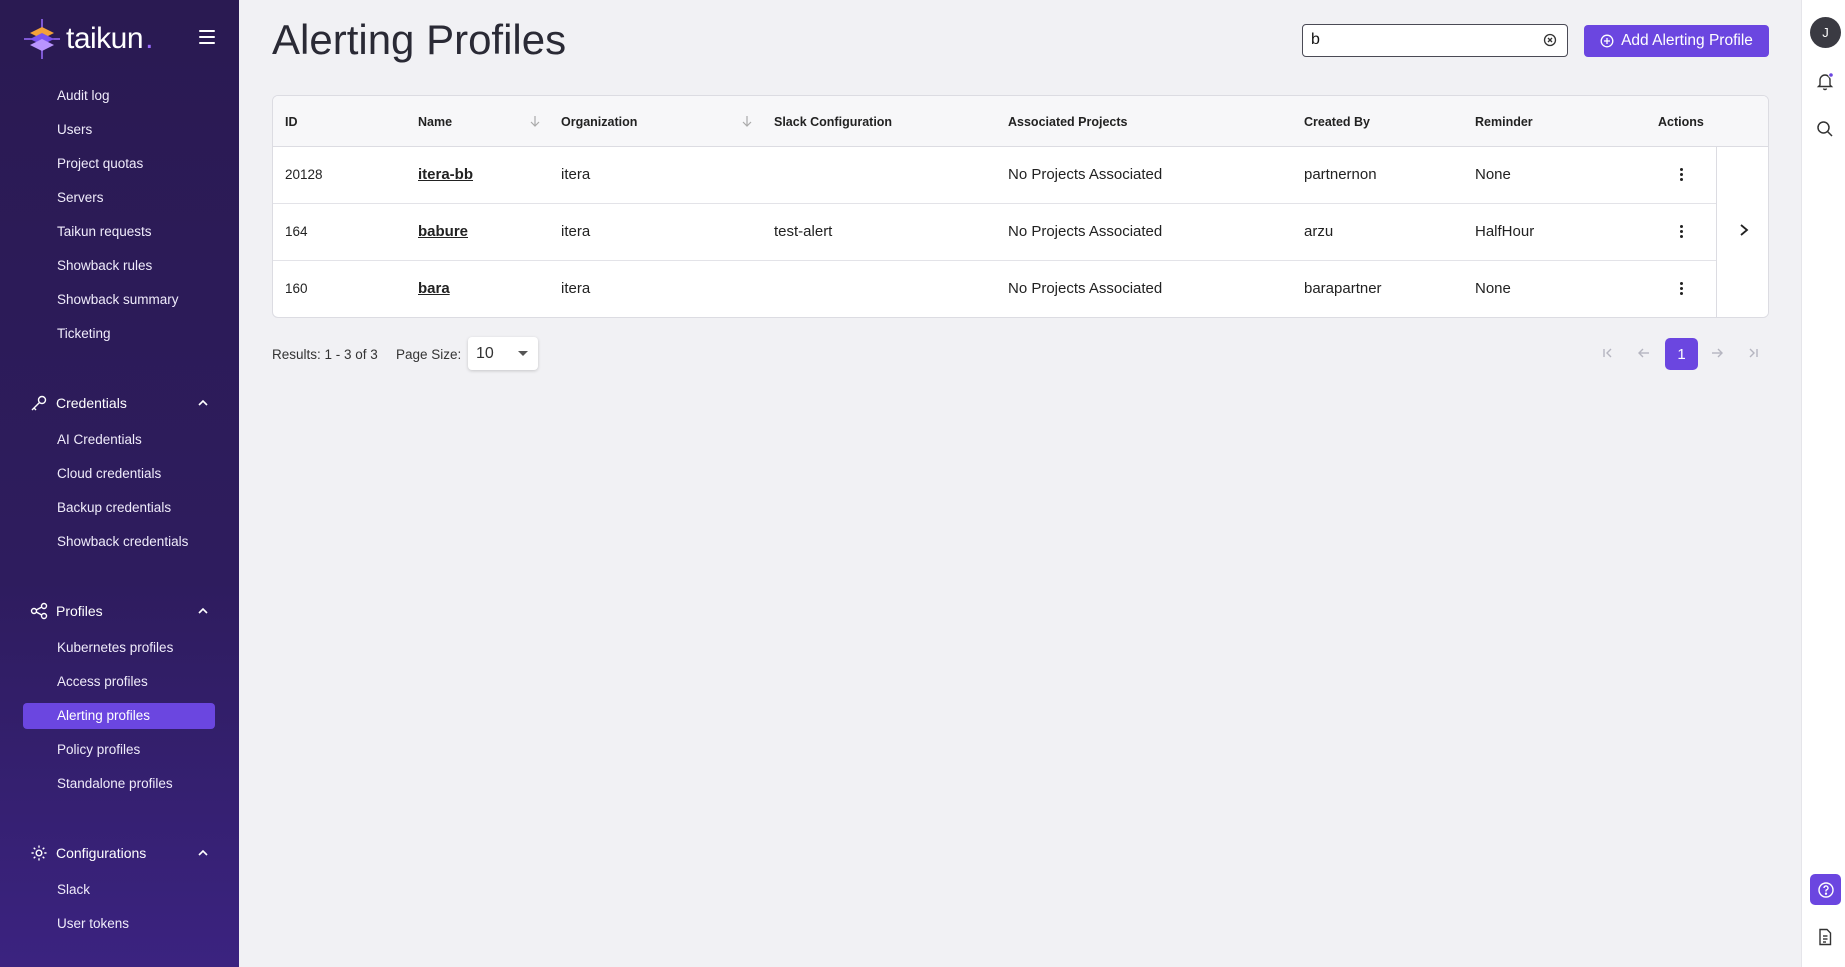  What do you see at coordinates (485, 353) in the screenshot?
I see `page-size-value: 10` at bounding box center [485, 353].